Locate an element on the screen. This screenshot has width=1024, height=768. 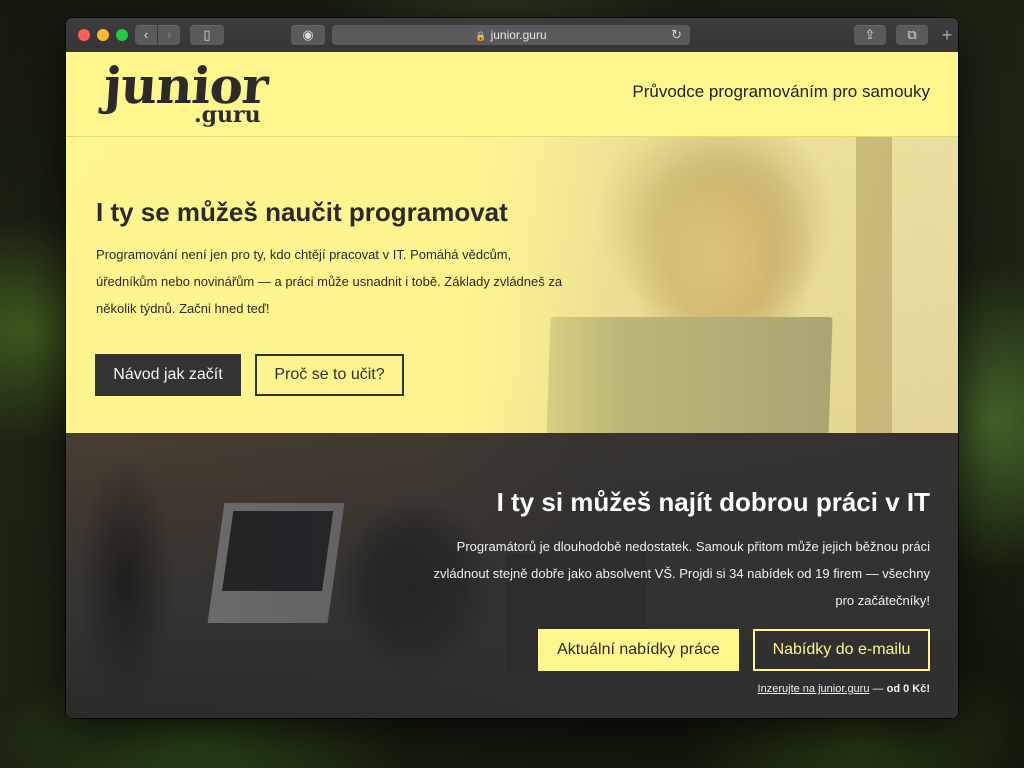
advertise-dash: — is located at coordinates (878, 689).